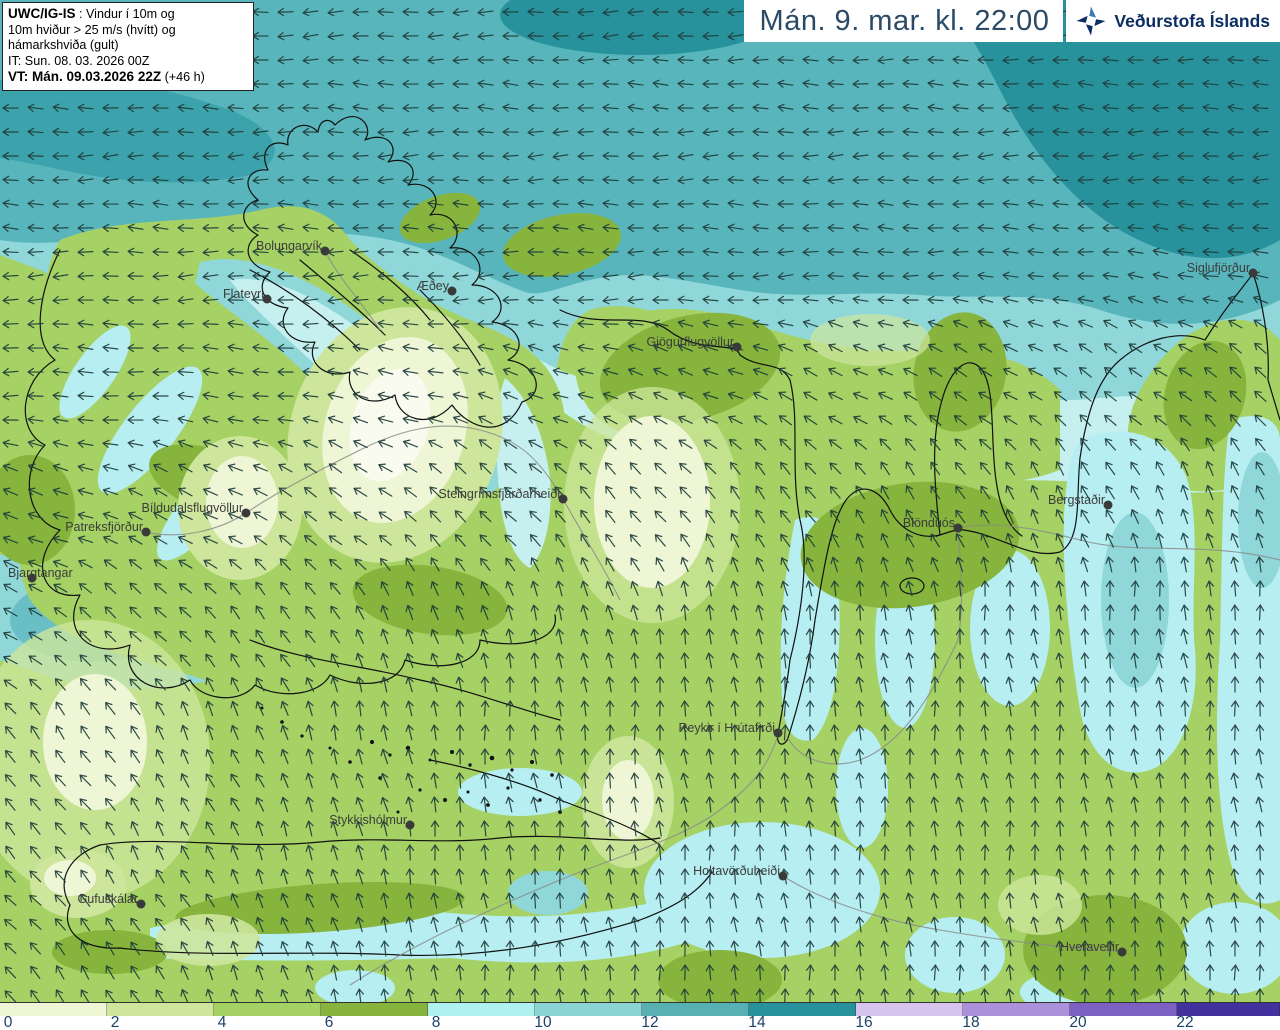 The width and height of the screenshot is (1280, 1030). What do you see at coordinates (125, 14) in the screenshot?
I see `model-subtitle: : Vindur í 10m og` at bounding box center [125, 14].